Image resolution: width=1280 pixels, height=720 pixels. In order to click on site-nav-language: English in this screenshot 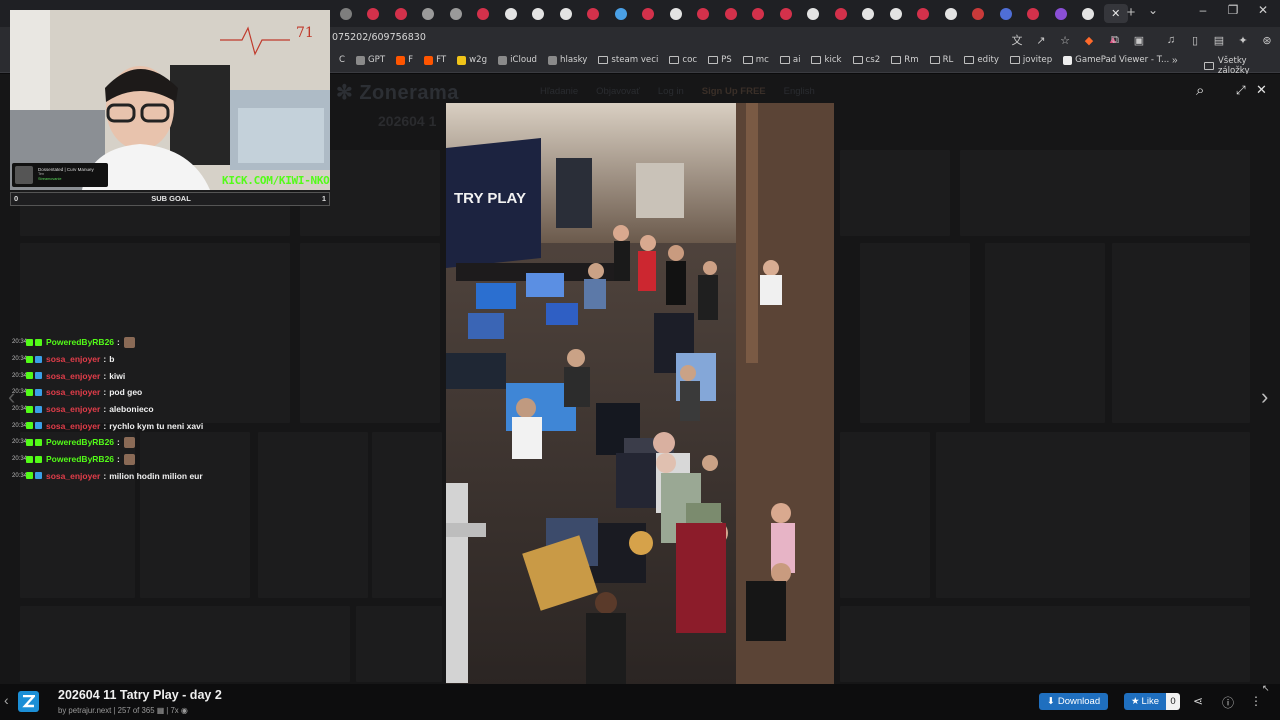, I will do `click(799, 91)`.